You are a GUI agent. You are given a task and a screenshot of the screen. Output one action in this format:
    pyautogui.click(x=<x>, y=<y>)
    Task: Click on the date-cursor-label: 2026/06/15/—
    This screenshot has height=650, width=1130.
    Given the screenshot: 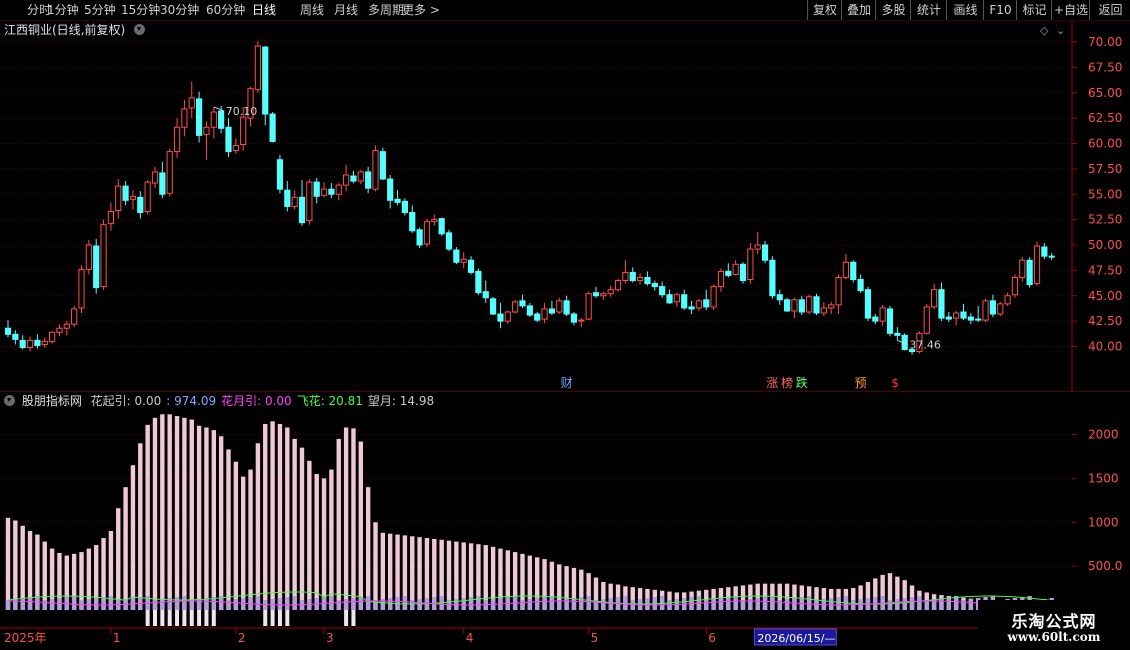 What is the action you would take?
    pyautogui.click(x=796, y=638)
    